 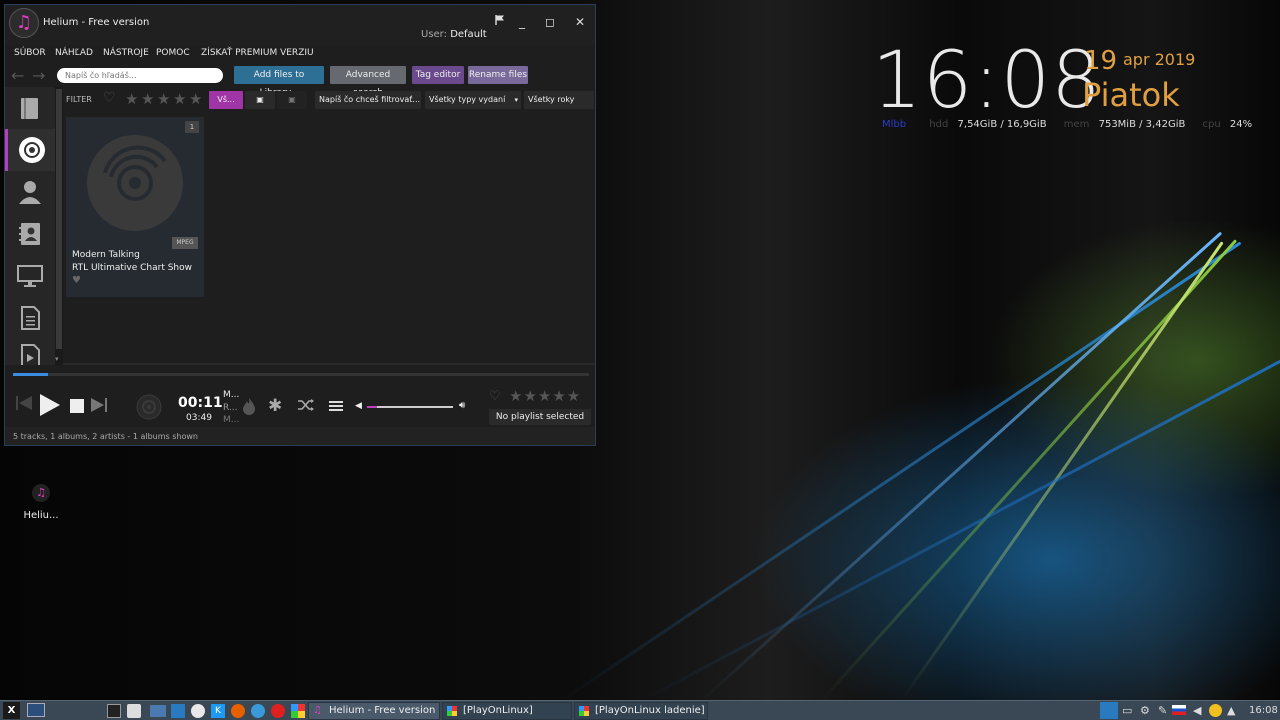 What do you see at coordinates (473, 100) in the screenshot?
I see `release-type-select: Všetky typy vydaní ▾` at bounding box center [473, 100].